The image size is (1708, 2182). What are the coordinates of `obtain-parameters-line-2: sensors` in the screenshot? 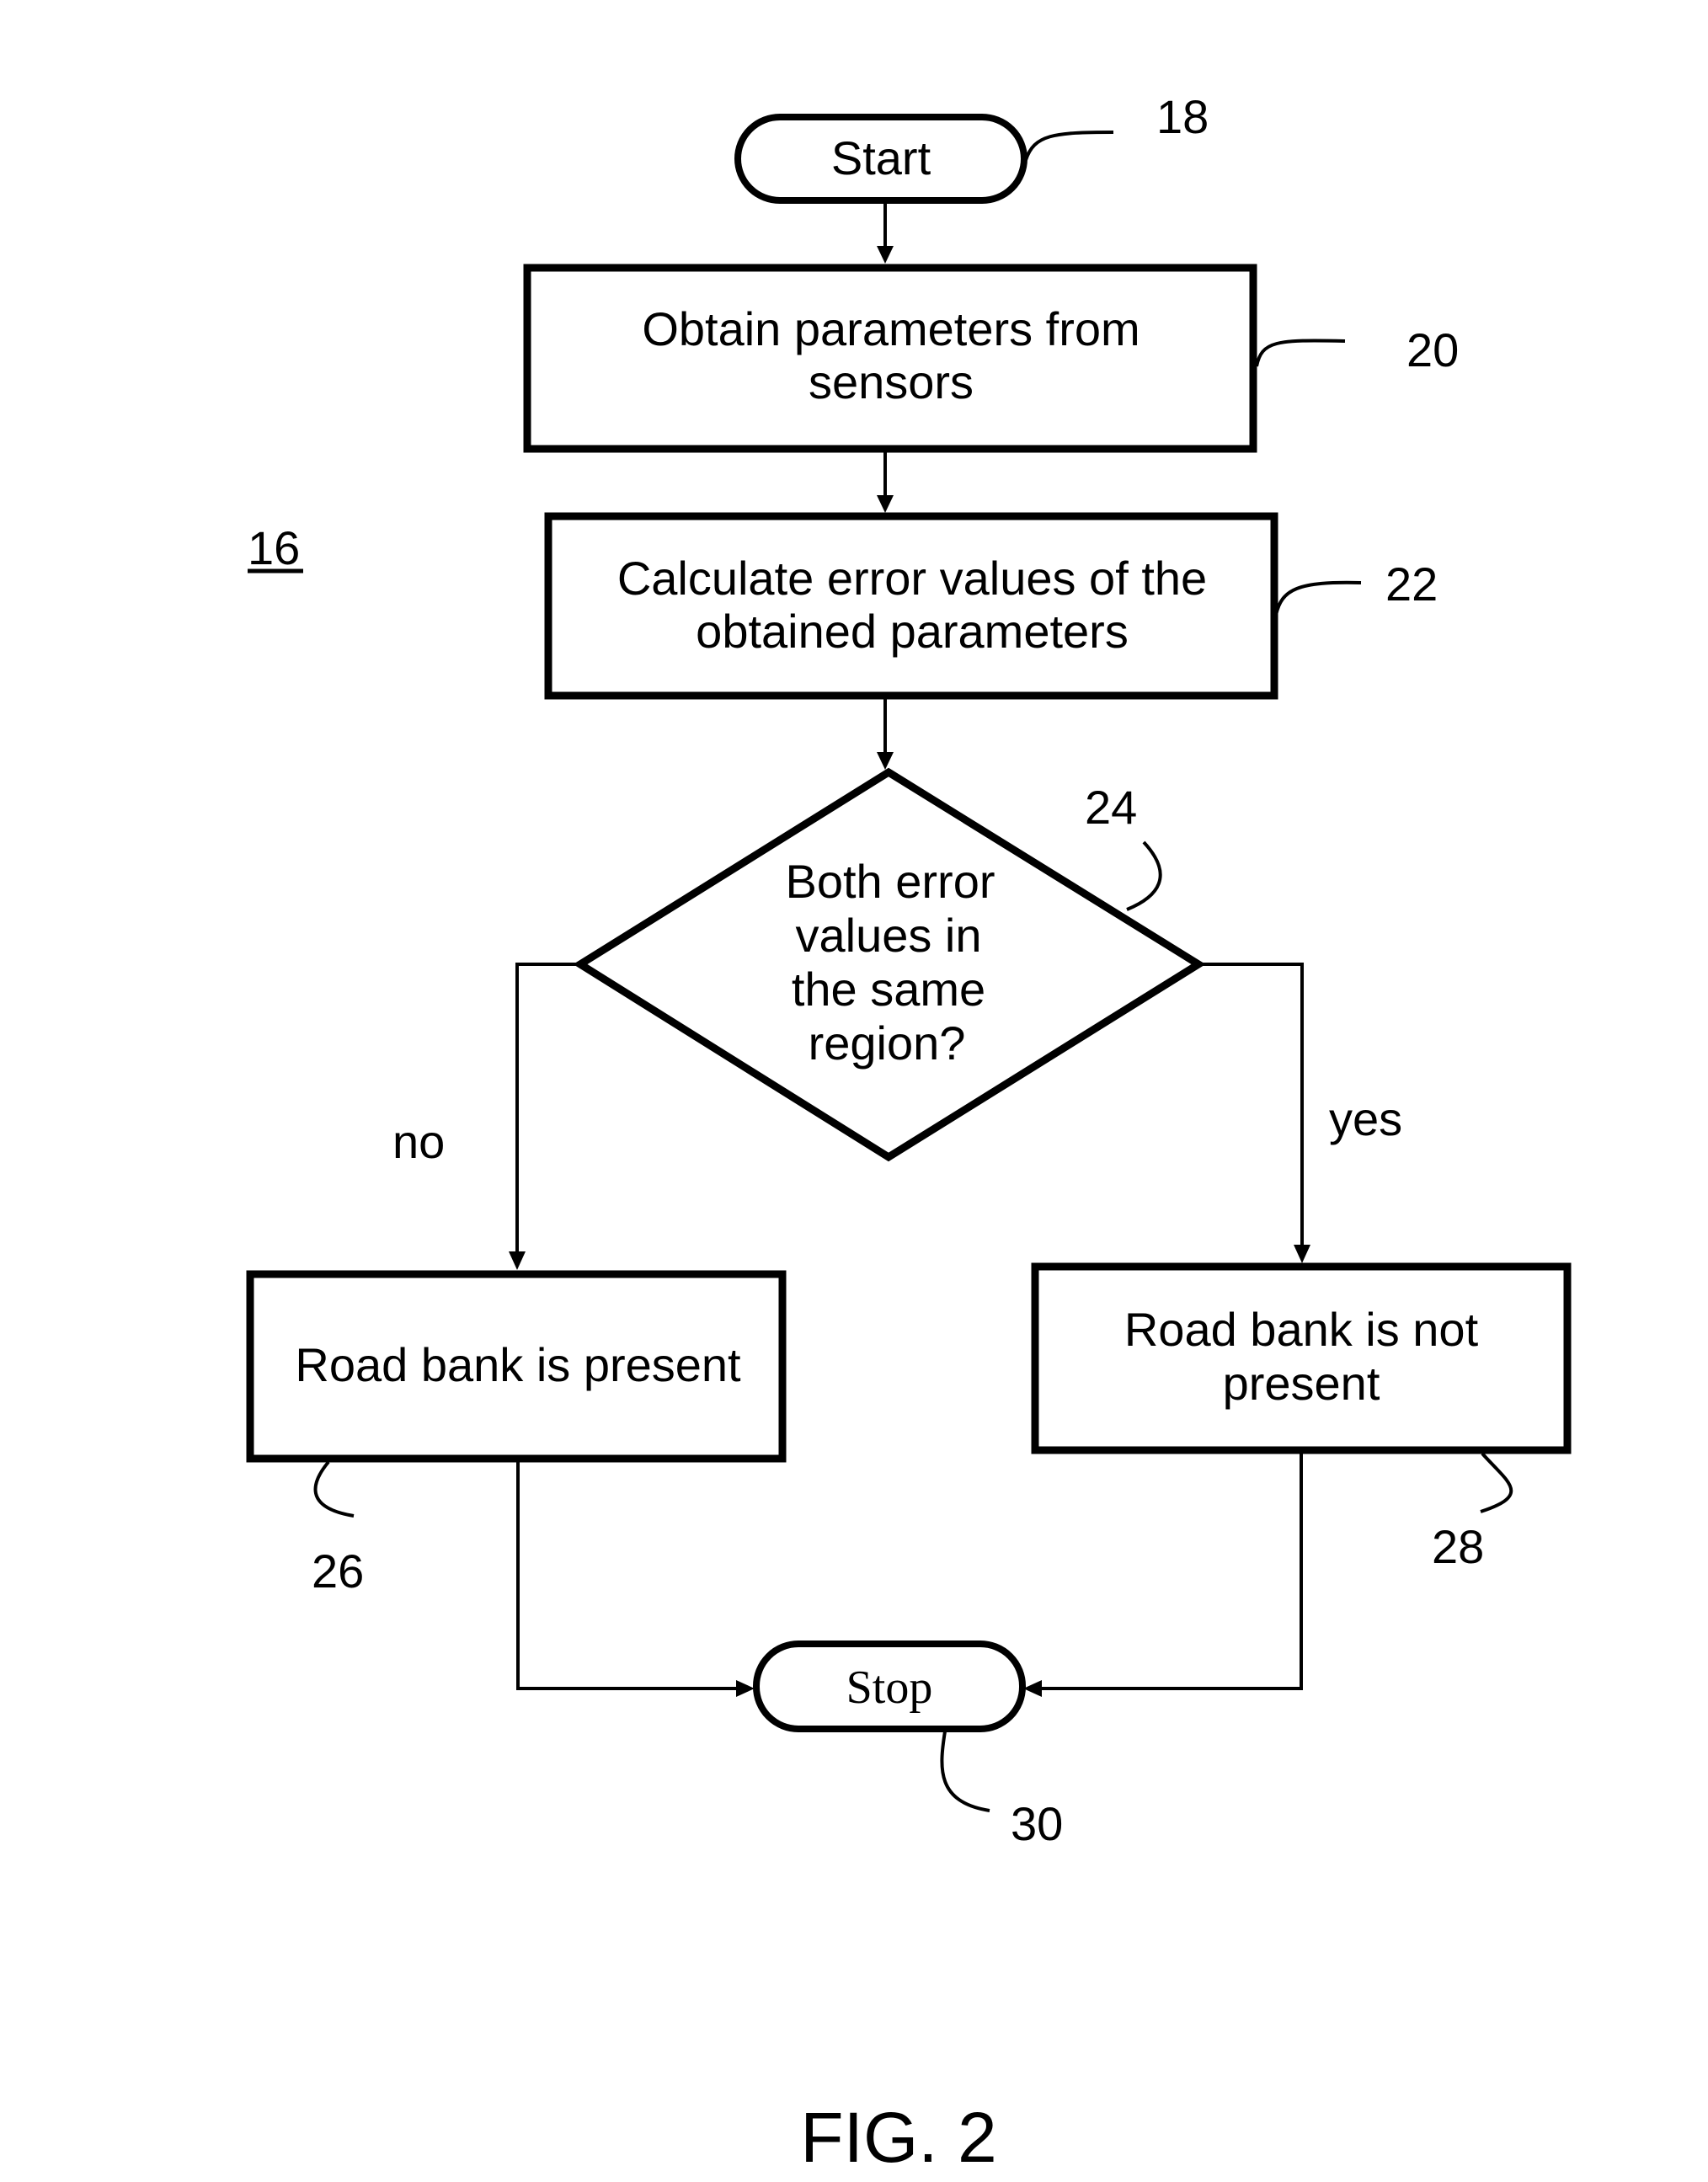 It's located at (891, 381).